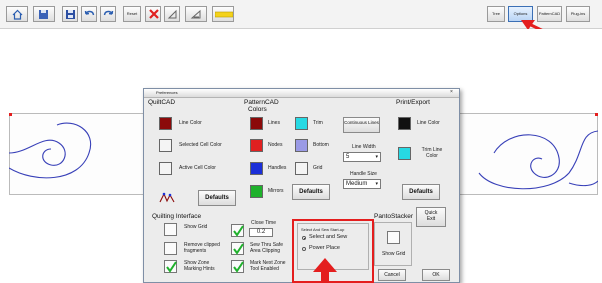  Describe the element at coordinates (165, 123) in the screenshot. I see `quiltcad-line-color-swatch` at that location.